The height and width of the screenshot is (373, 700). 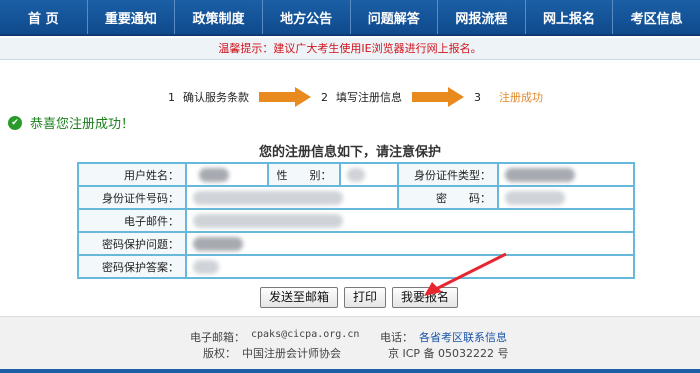 I want to click on name-label: 用户姓名：, so click(x=132, y=174).